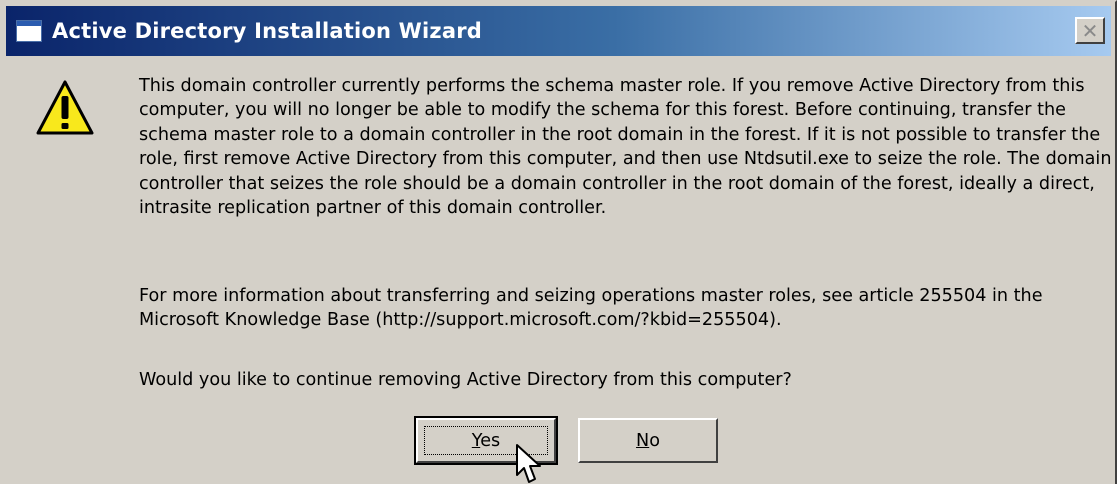  What do you see at coordinates (267, 31) in the screenshot?
I see `window-title: Active Directory Installation Wizard` at bounding box center [267, 31].